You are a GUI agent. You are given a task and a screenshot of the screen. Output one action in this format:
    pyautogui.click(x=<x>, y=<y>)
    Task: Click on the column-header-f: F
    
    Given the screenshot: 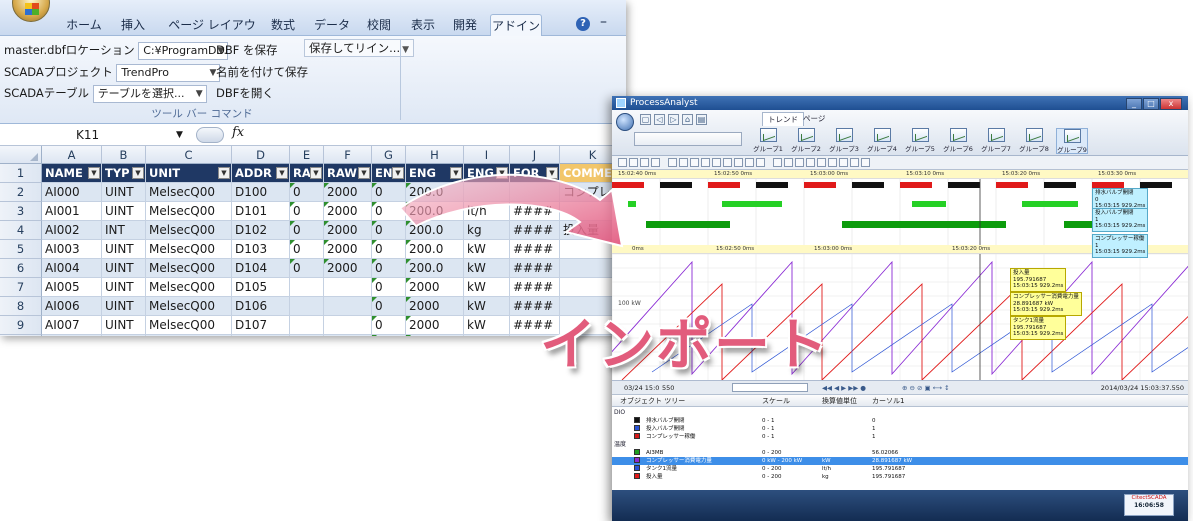 What is the action you would take?
    pyautogui.click(x=348, y=155)
    